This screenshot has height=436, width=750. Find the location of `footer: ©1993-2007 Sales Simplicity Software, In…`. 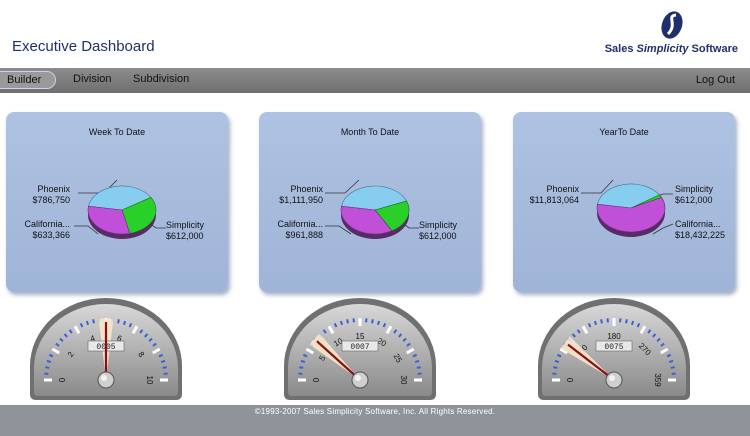

footer: ©1993-2007 Sales Simplicity Software, In… is located at coordinates (375, 420).